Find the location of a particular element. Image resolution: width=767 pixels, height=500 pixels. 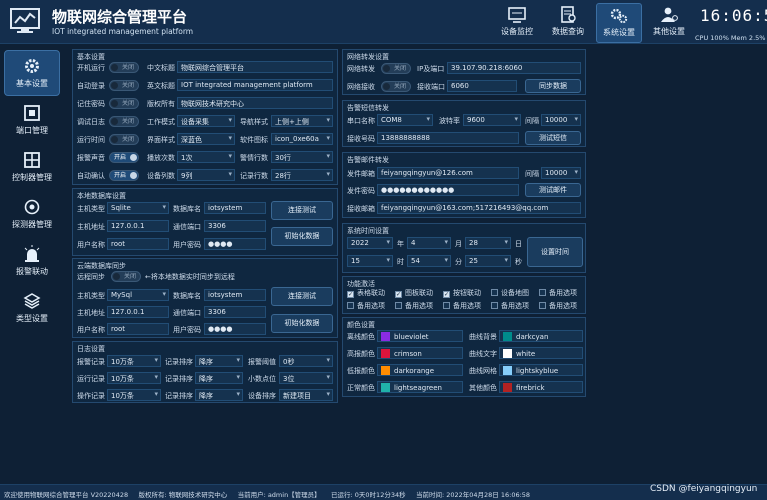

hour-select: 15 is located at coordinates (370, 261).